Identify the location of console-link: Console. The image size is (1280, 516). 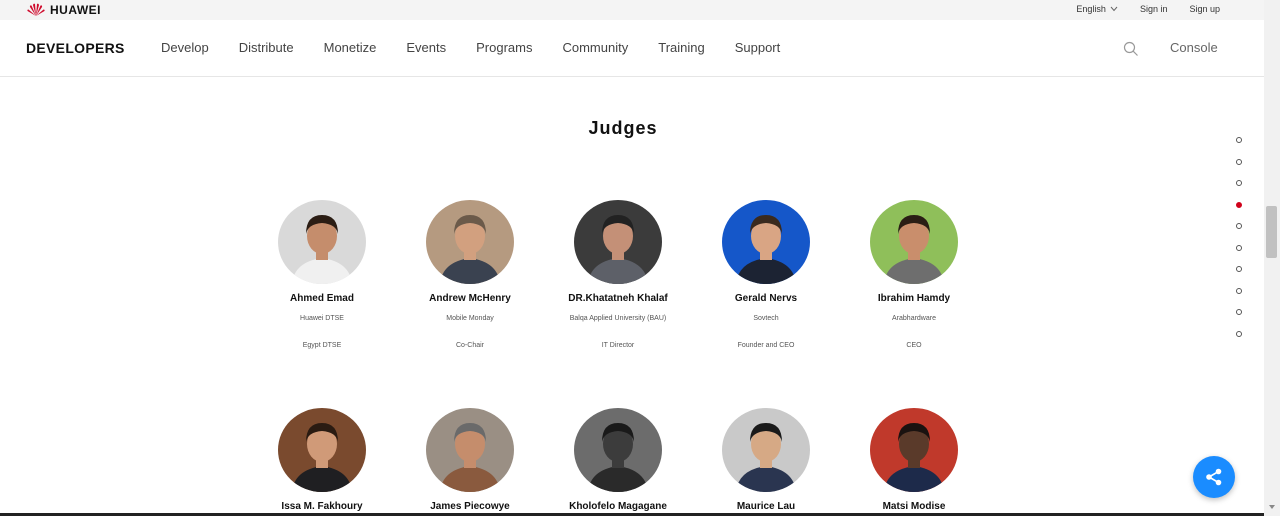
(1194, 47).